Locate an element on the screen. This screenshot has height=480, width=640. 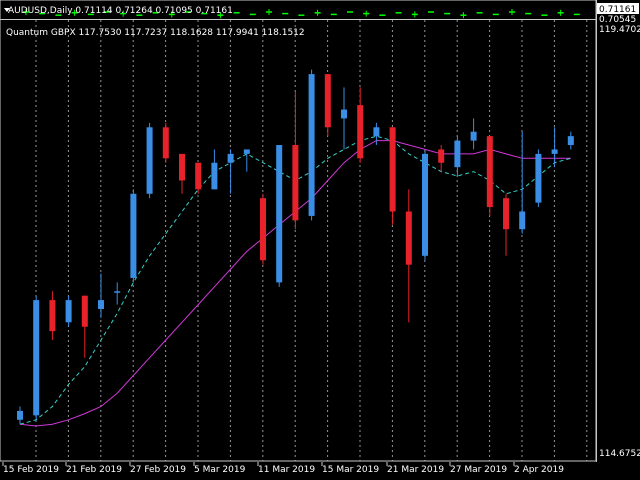
time-axis-label: 11 Mar 2019 is located at coordinates (286, 470).